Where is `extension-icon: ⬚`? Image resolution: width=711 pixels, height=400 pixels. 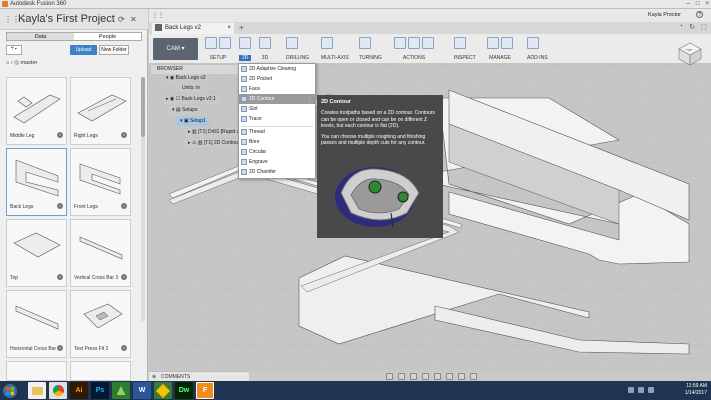 extension-icon: ⬚ is located at coordinates (703, 27).